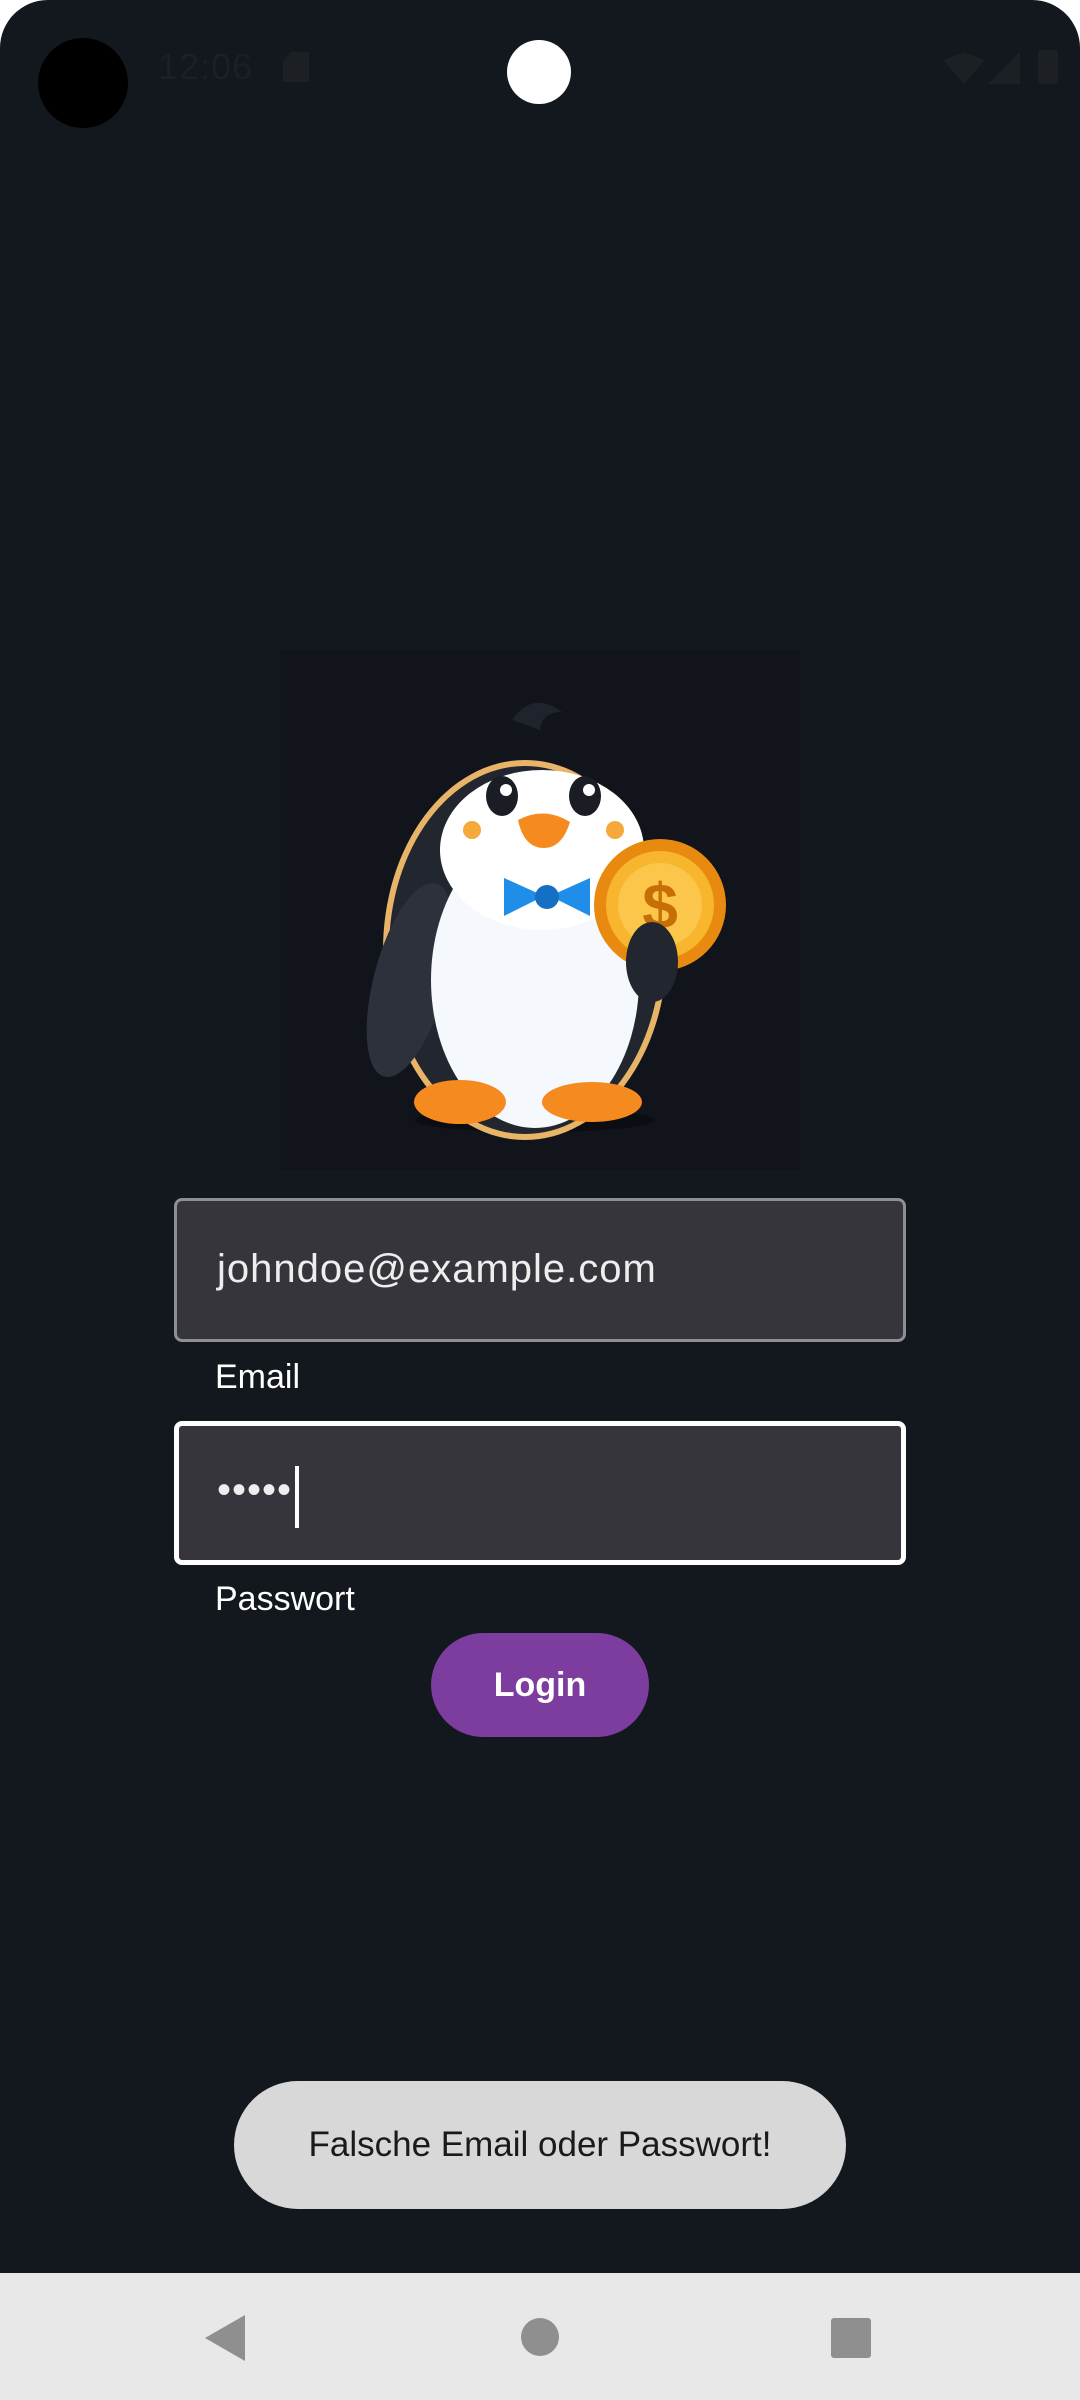  What do you see at coordinates (540, 1685) in the screenshot?
I see `login-button: Login` at bounding box center [540, 1685].